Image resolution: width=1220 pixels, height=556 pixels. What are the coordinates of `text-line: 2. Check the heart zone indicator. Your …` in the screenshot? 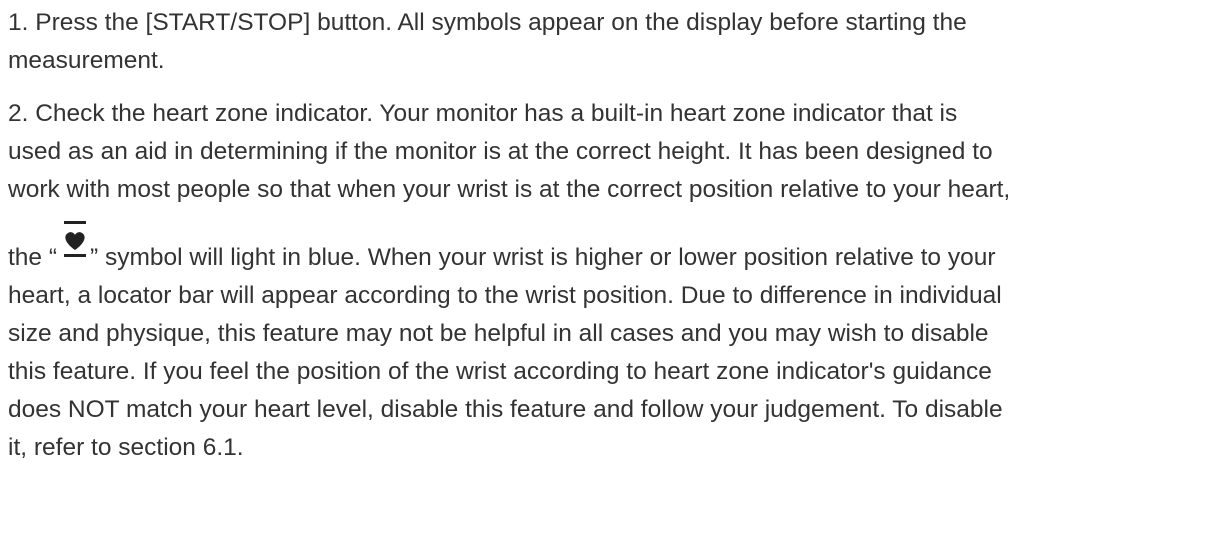 It's located at (483, 113).